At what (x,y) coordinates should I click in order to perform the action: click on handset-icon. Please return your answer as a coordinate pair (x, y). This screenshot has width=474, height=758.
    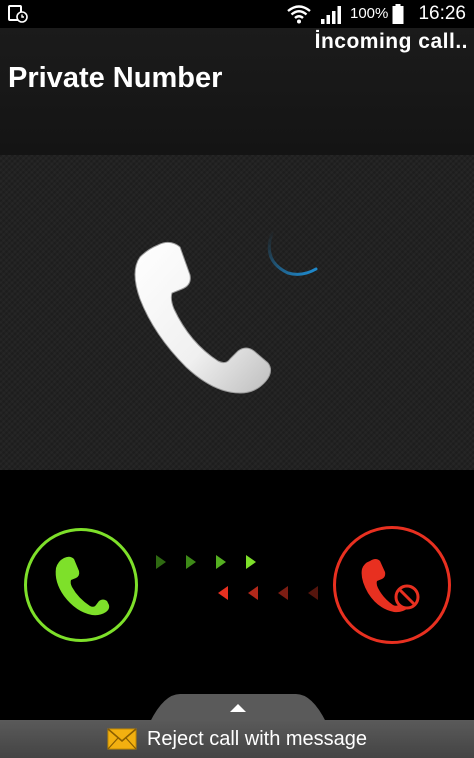
    Looking at the image, I should click on (203, 317).